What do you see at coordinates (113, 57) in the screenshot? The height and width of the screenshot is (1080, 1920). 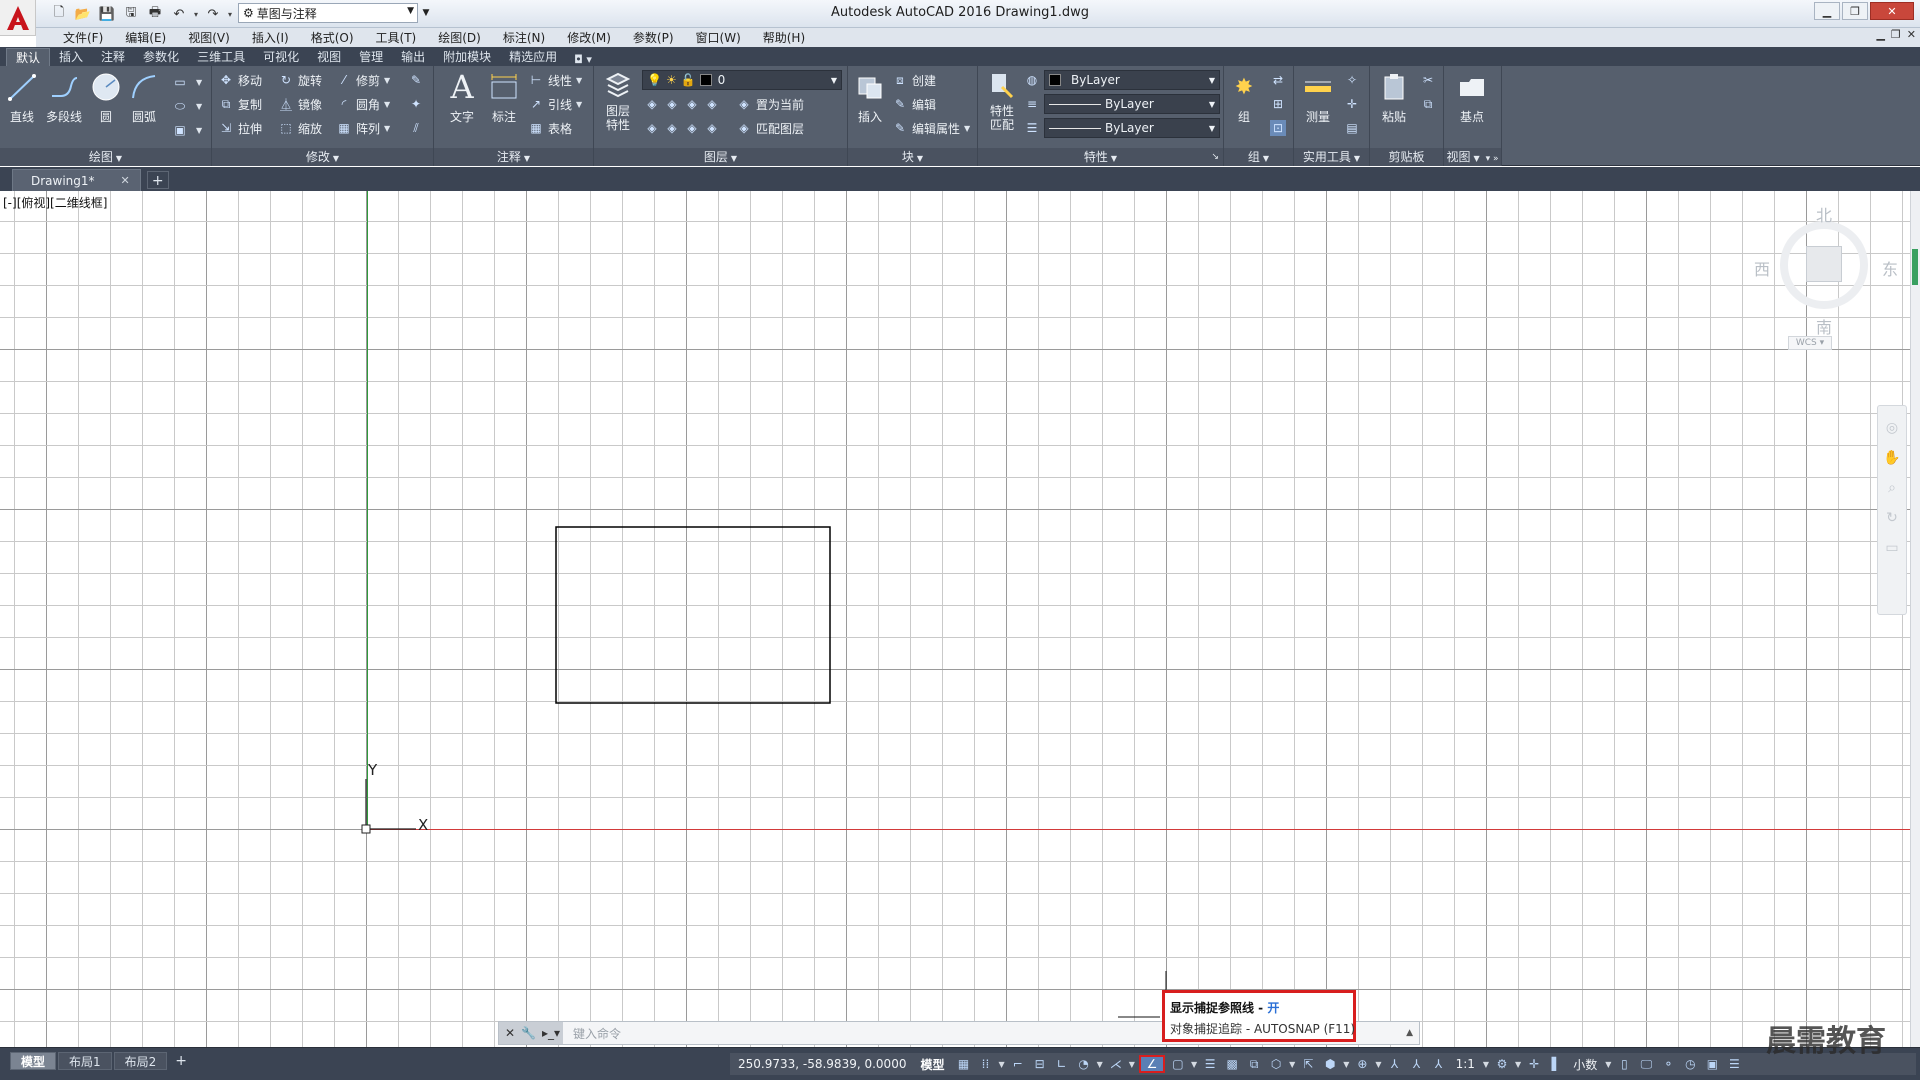 I see `tab-annotate: 注释` at bounding box center [113, 57].